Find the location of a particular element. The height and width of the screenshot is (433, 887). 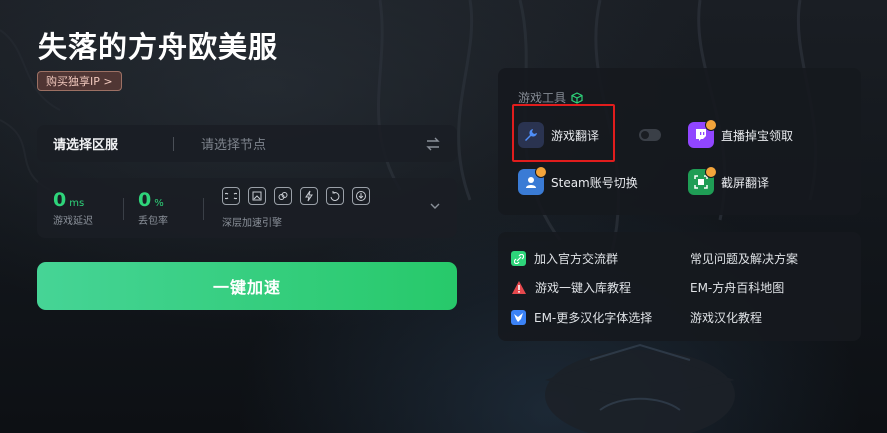

highlight-annotation is located at coordinates (563, 133).